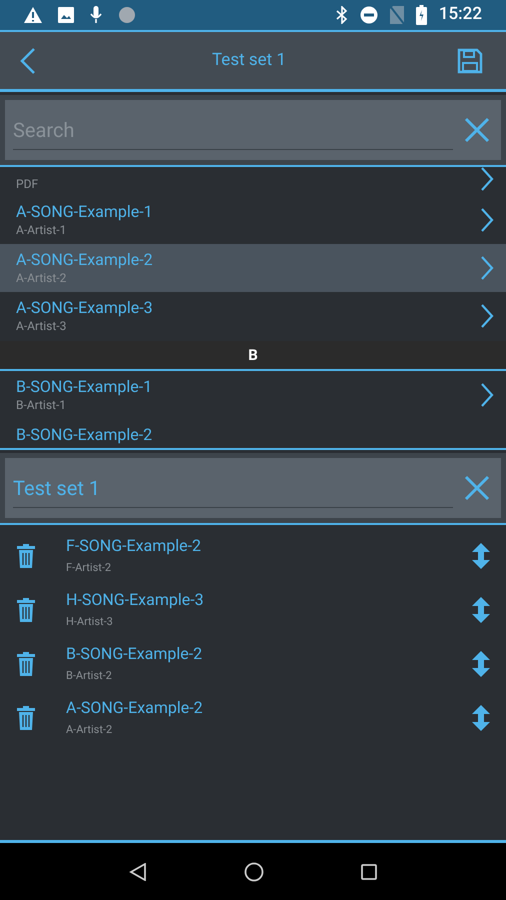 This screenshot has width=506, height=900. Describe the element at coordinates (127, 15) in the screenshot. I see `circle-icon` at that location.